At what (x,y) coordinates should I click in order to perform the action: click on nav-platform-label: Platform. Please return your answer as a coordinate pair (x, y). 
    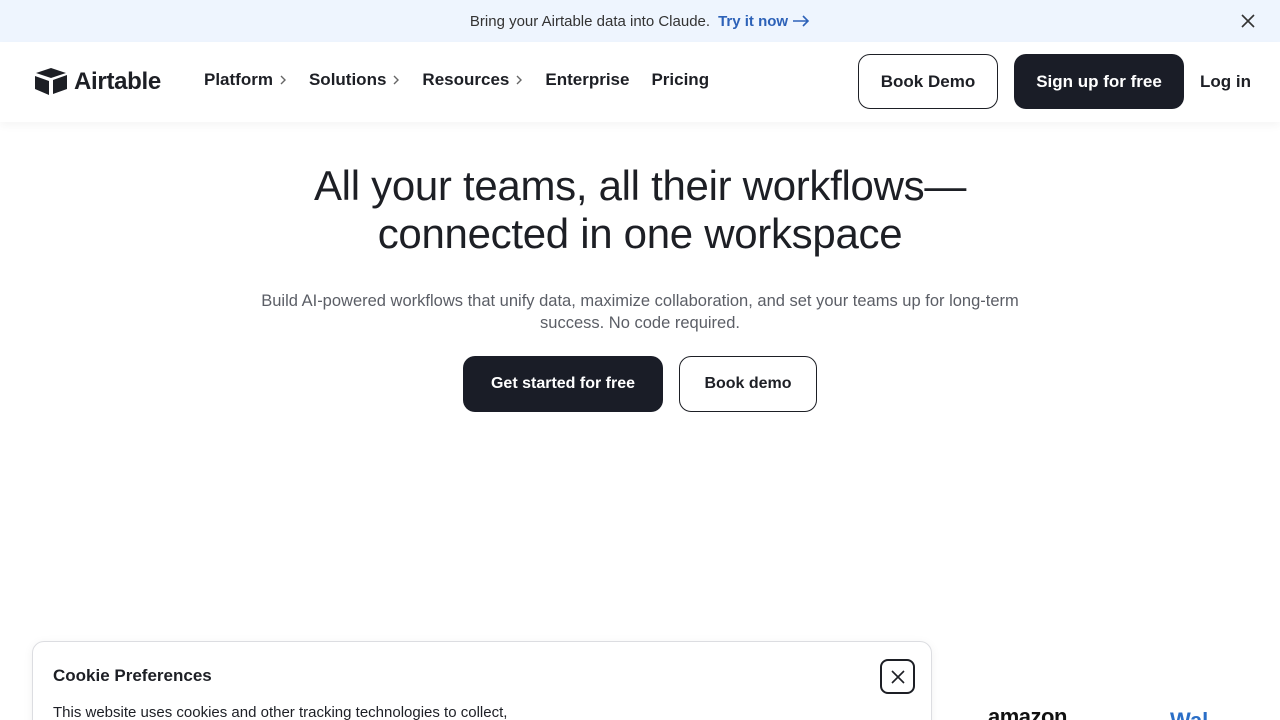
    Looking at the image, I should click on (238, 79).